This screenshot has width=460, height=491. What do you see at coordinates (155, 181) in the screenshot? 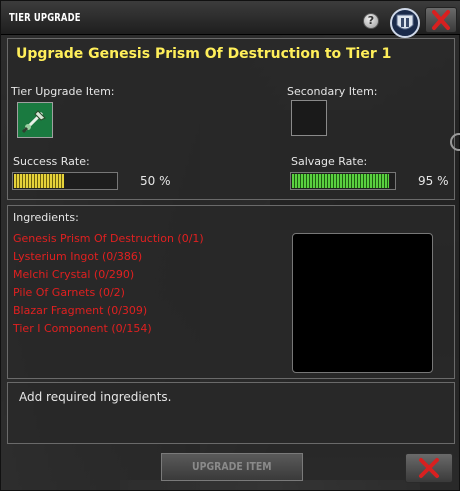
I see `success-rate-value: 50 %` at bounding box center [155, 181].